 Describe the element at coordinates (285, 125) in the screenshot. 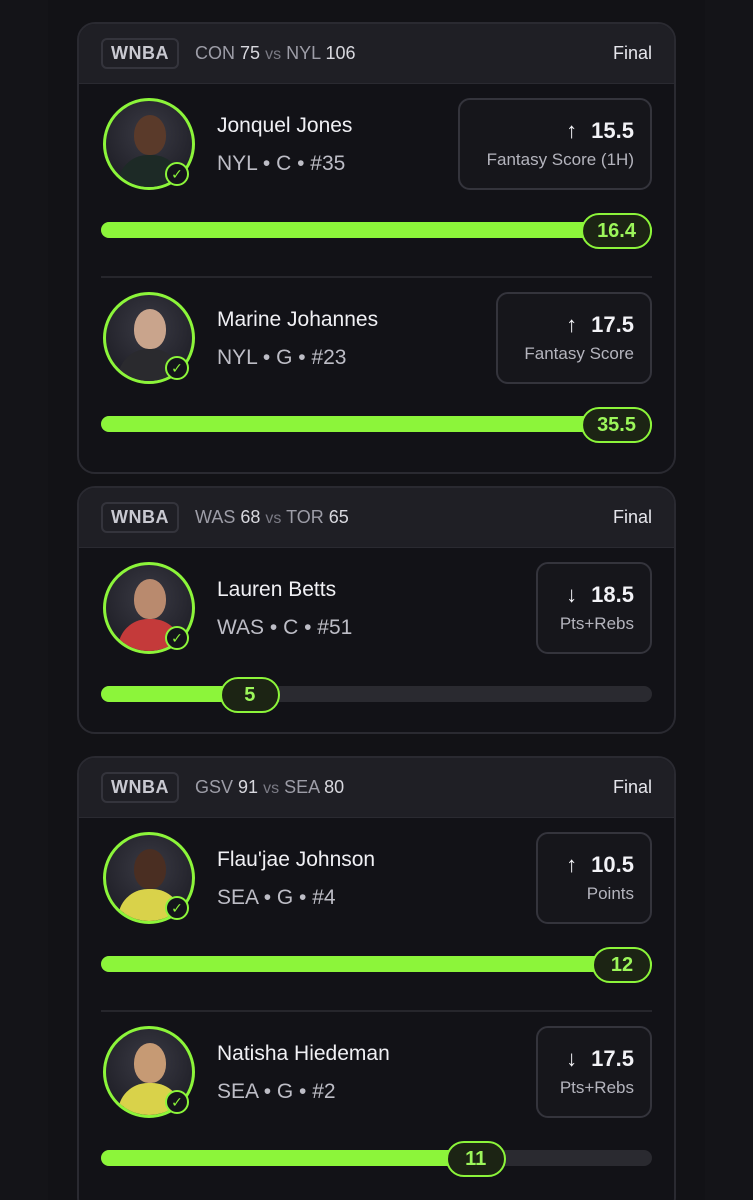

I see `player-name: Jonquel Jones` at that location.